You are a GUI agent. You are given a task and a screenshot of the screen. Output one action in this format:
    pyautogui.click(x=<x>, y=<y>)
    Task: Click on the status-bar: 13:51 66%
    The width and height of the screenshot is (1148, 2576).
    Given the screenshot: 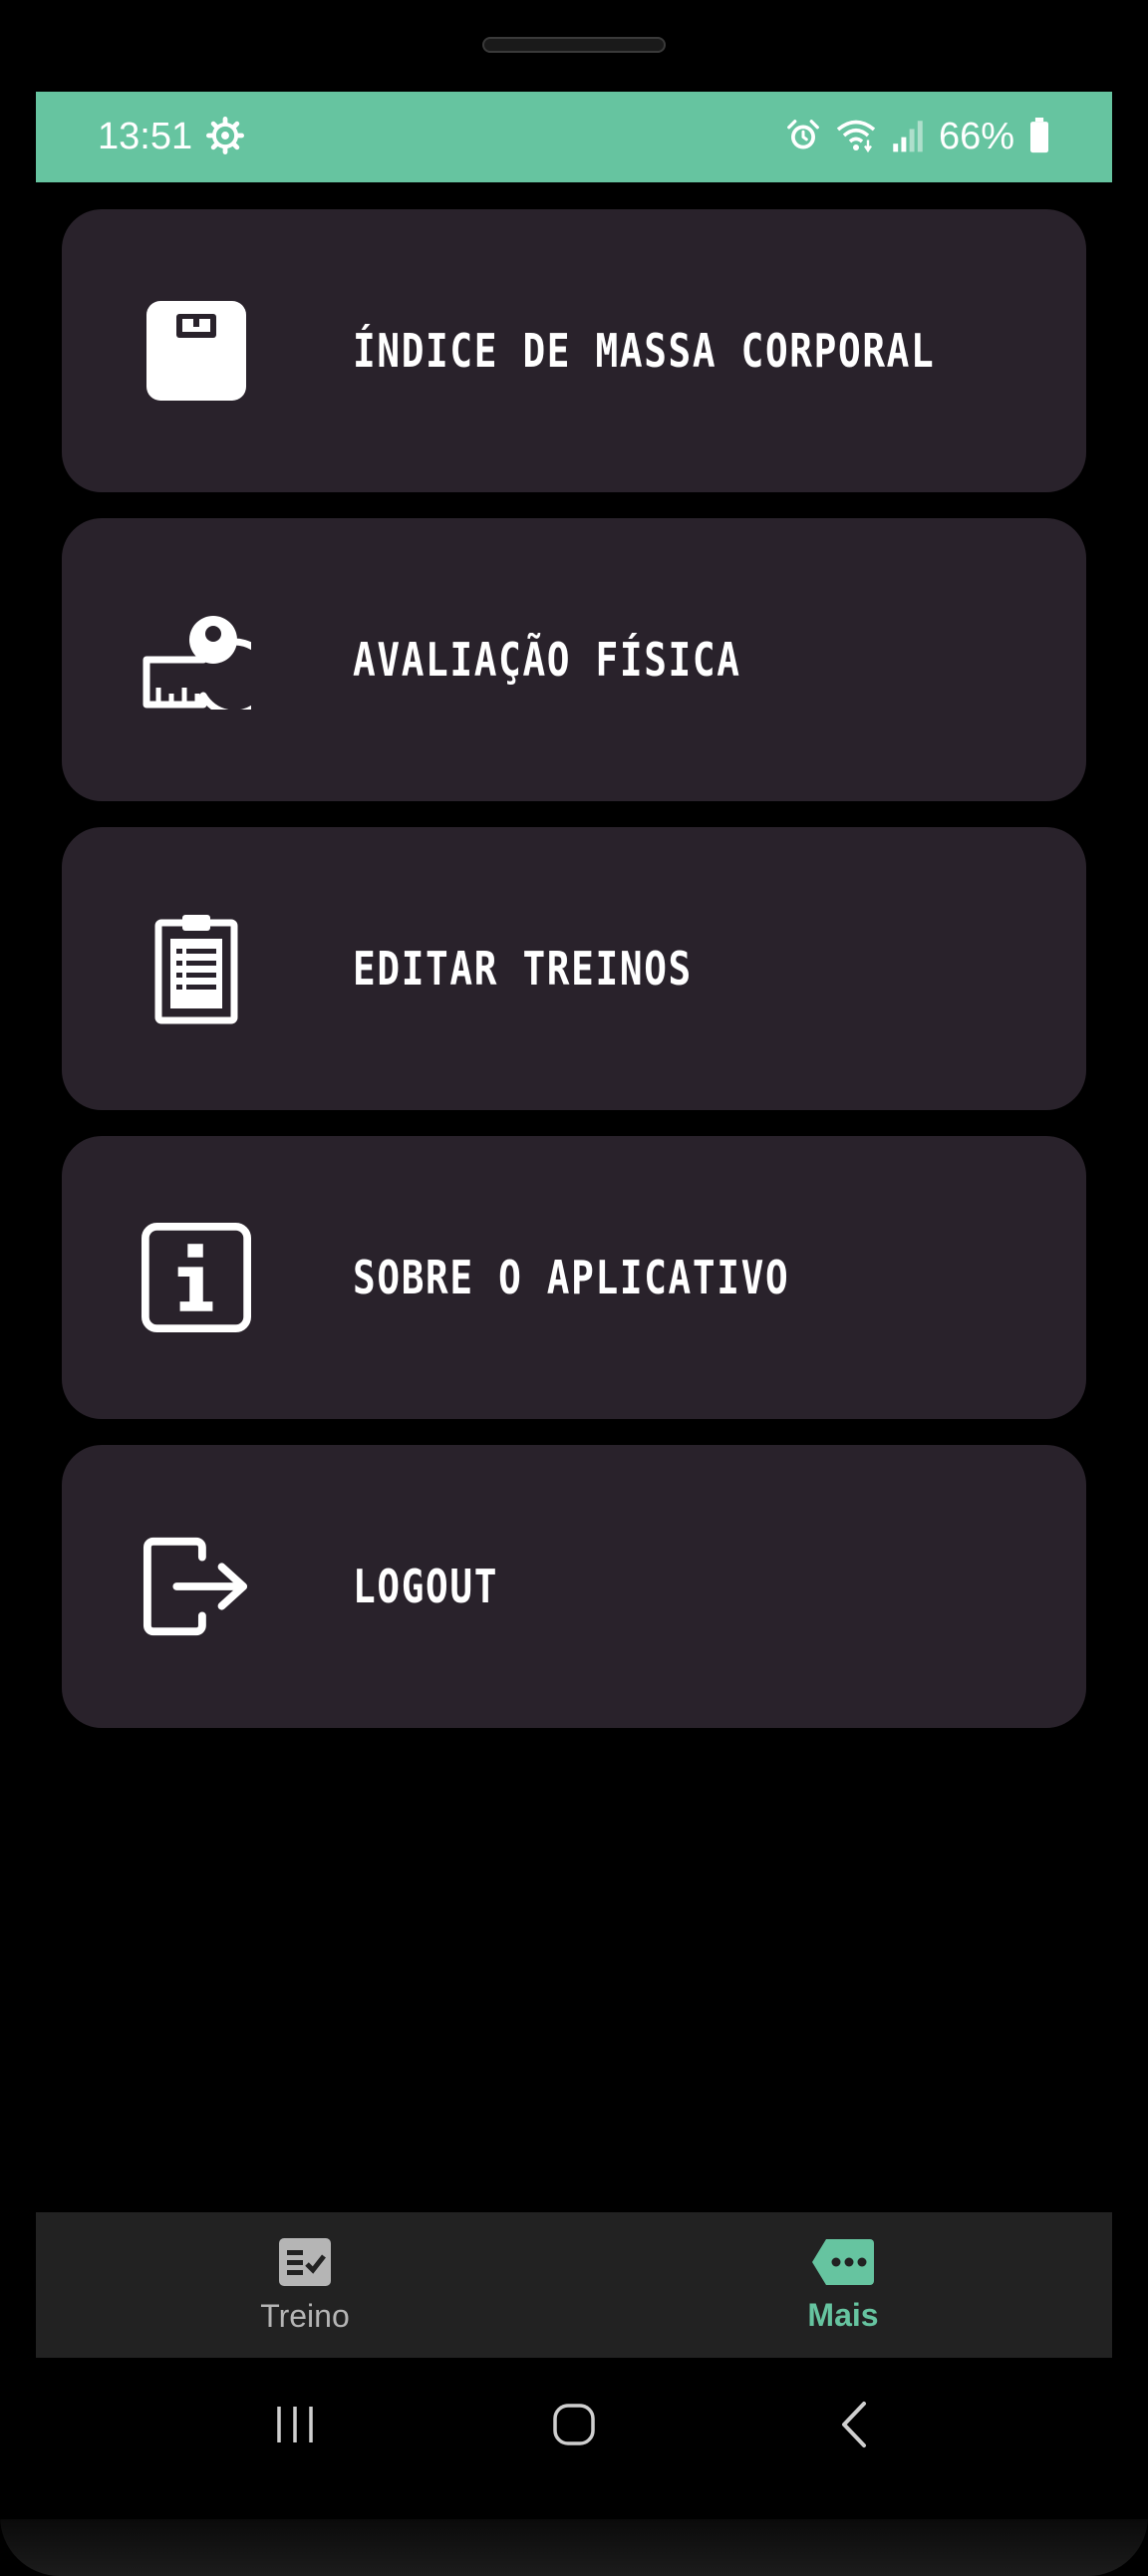 What is the action you would take?
    pyautogui.click(x=574, y=137)
    